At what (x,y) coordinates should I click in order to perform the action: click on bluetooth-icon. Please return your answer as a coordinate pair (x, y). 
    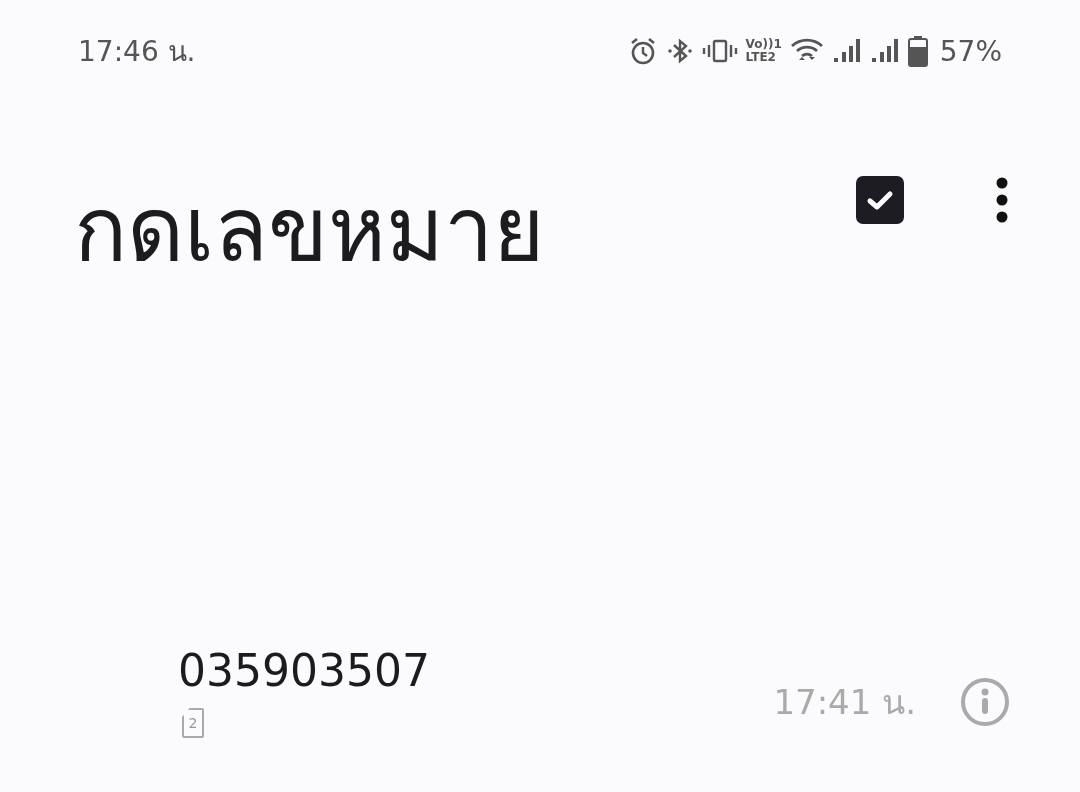
    Looking at the image, I should click on (679, 51).